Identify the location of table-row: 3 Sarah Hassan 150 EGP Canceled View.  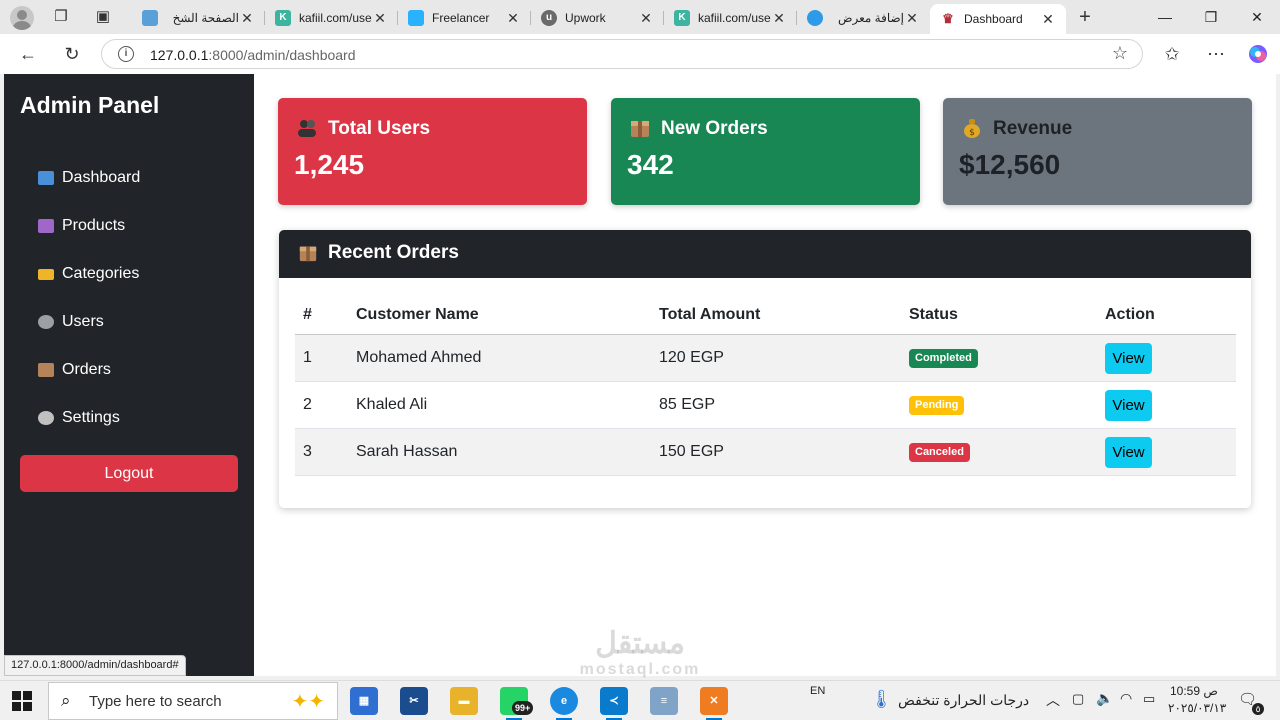
(765, 452).